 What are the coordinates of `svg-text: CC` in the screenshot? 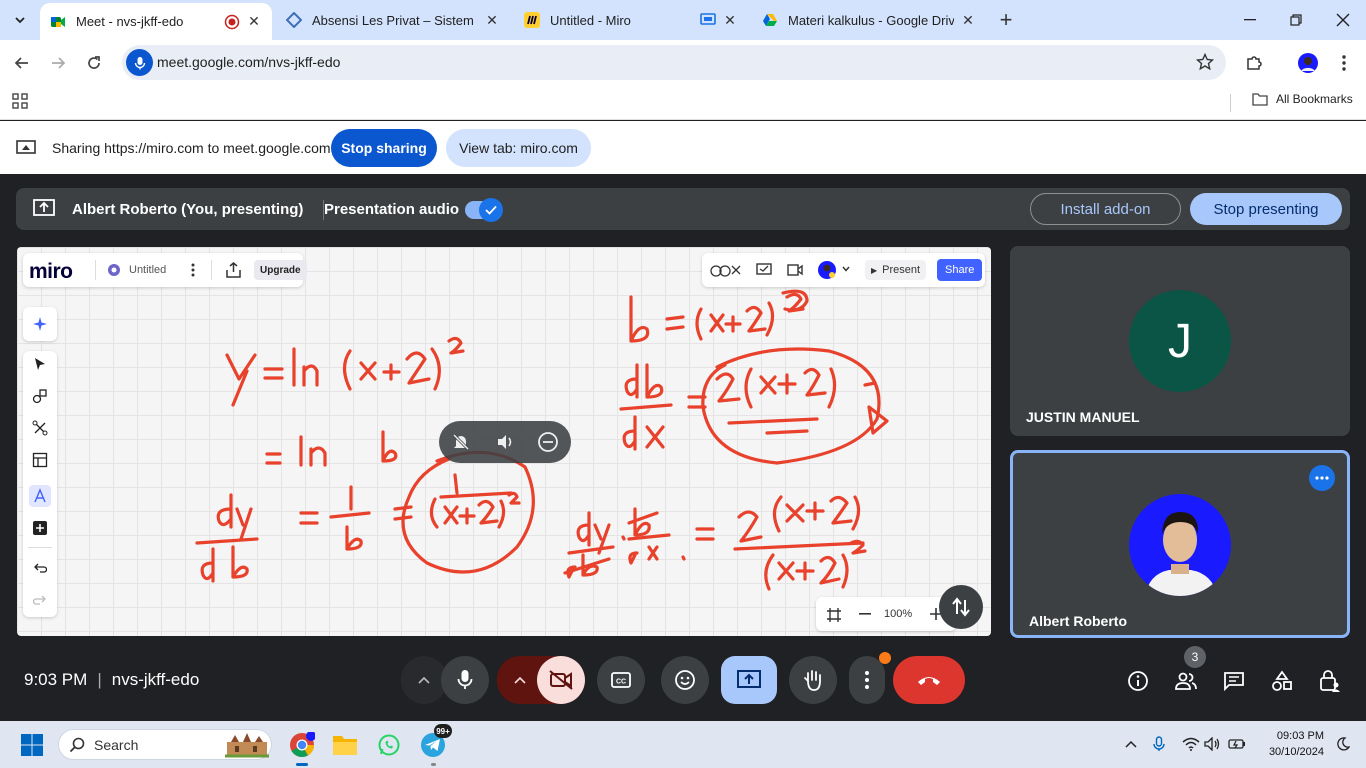 It's located at (621, 682).